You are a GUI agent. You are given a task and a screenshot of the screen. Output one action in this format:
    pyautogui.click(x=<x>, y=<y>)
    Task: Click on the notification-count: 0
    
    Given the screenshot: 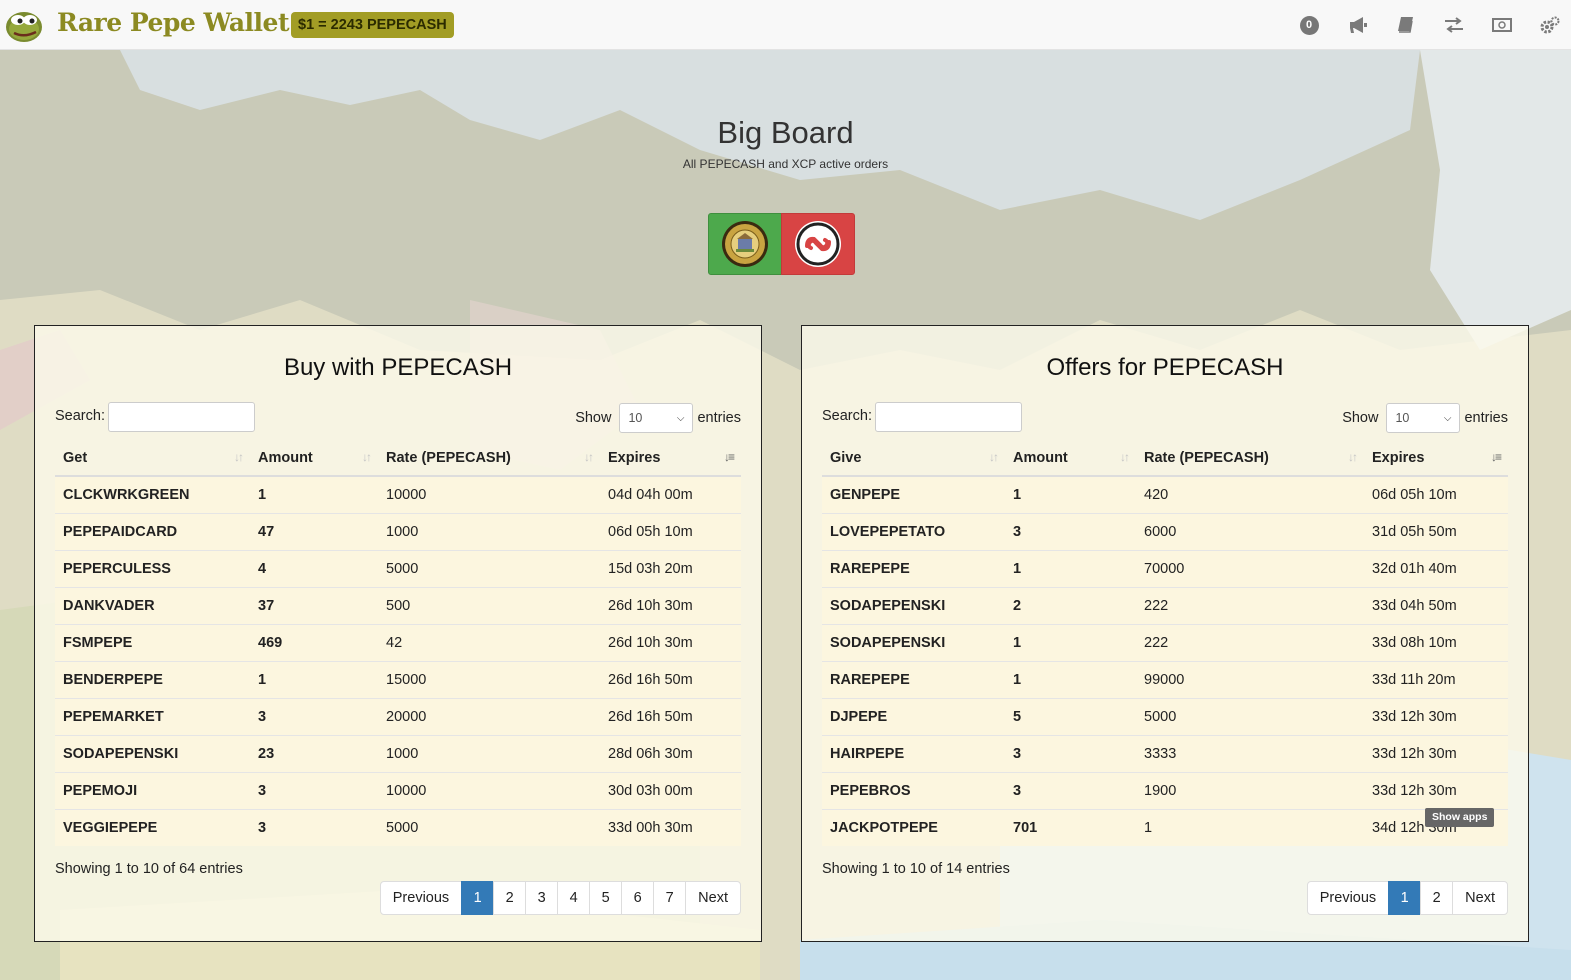 What is the action you would take?
    pyautogui.click(x=1309, y=25)
    